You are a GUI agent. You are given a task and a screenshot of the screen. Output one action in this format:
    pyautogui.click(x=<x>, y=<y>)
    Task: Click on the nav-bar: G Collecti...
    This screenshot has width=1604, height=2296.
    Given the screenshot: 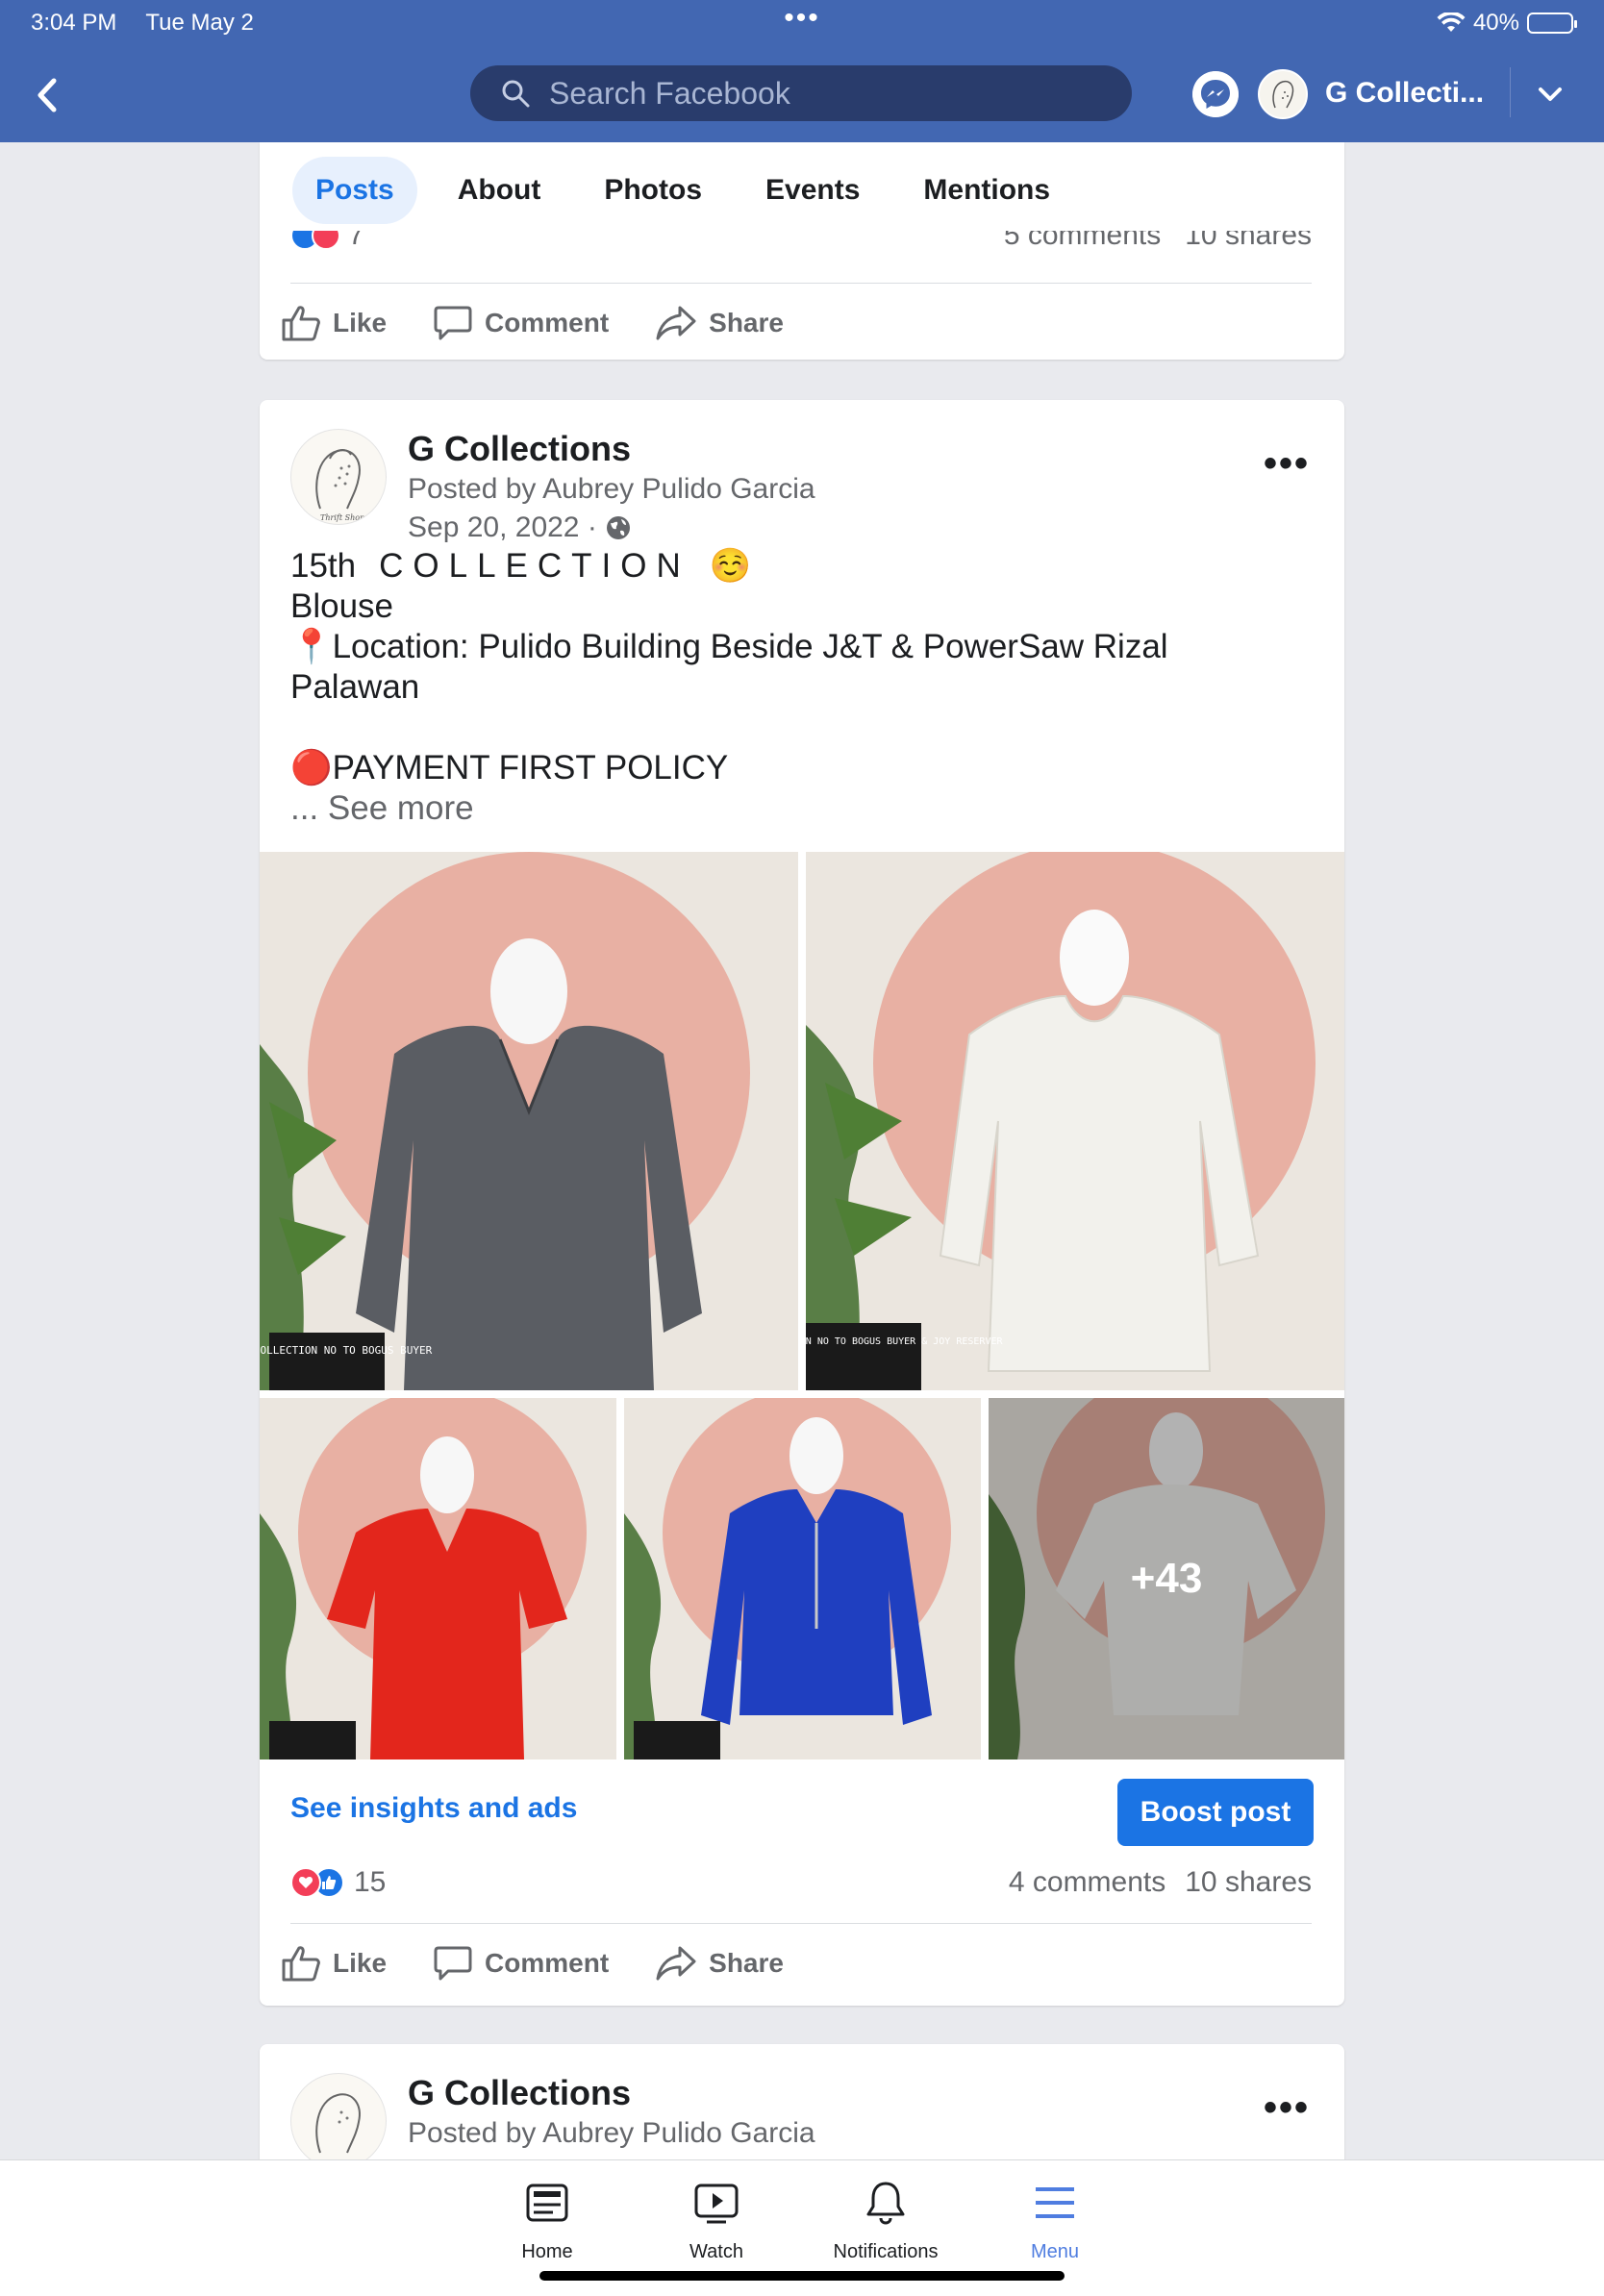 What is the action you would take?
    pyautogui.click(x=802, y=95)
    